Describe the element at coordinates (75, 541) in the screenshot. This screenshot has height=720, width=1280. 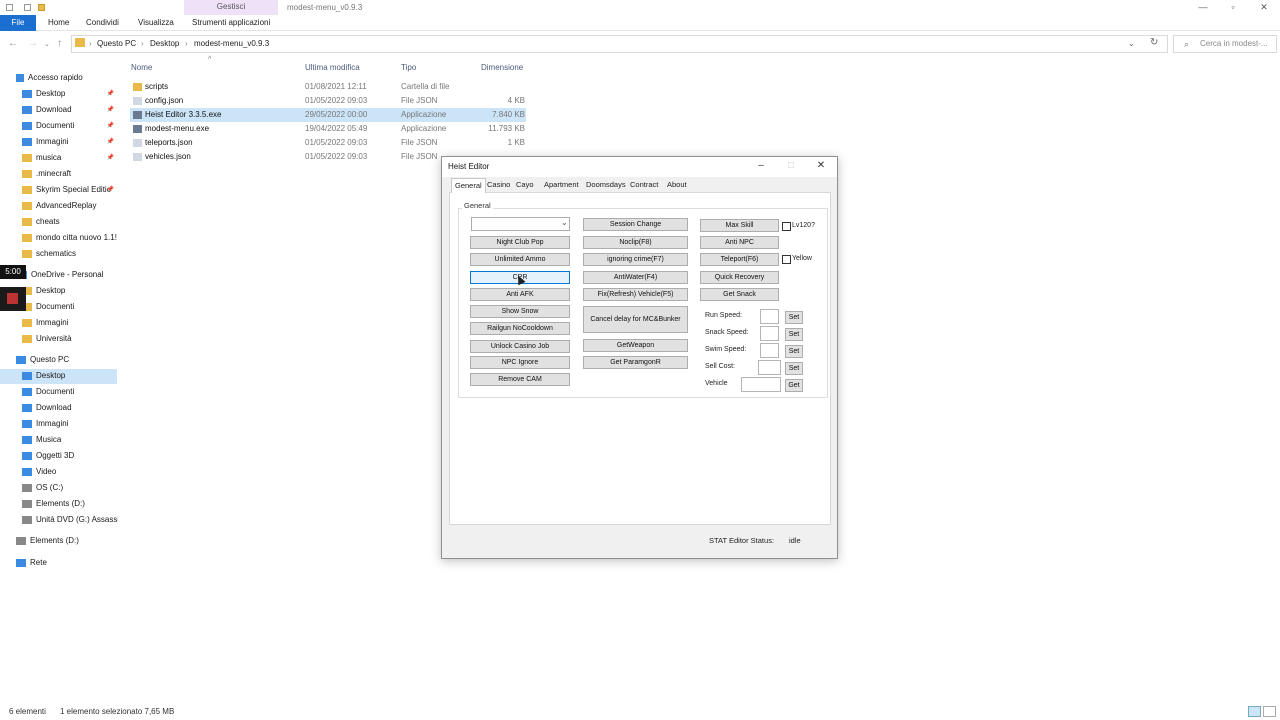
I see `nav-elements-drive: Elements (D:)` at that location.